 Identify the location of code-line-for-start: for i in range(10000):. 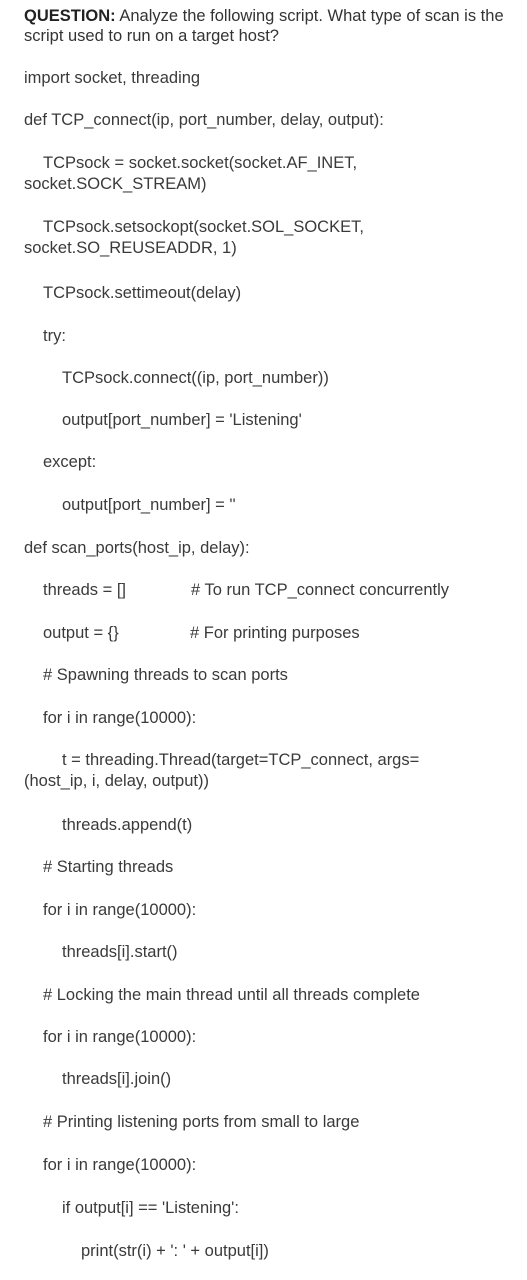
(120, 910).